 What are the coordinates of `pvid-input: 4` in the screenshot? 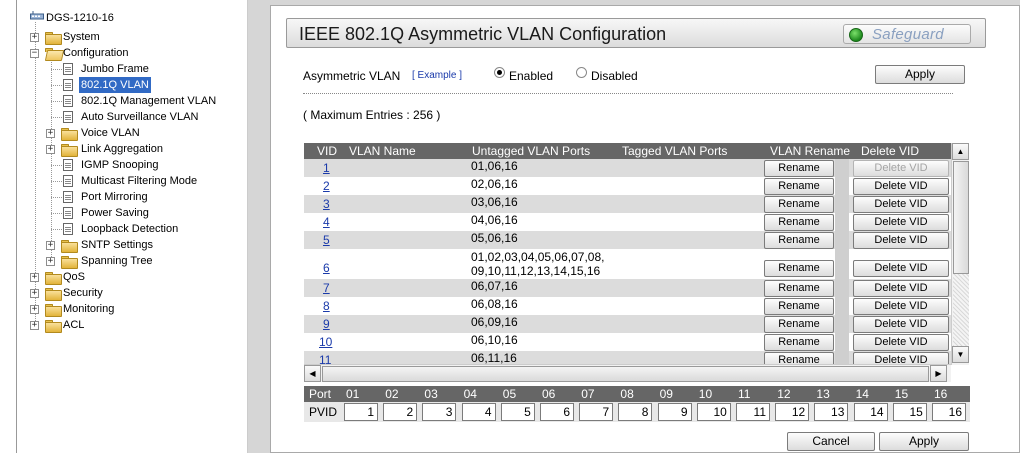 It's located at (478, 412).